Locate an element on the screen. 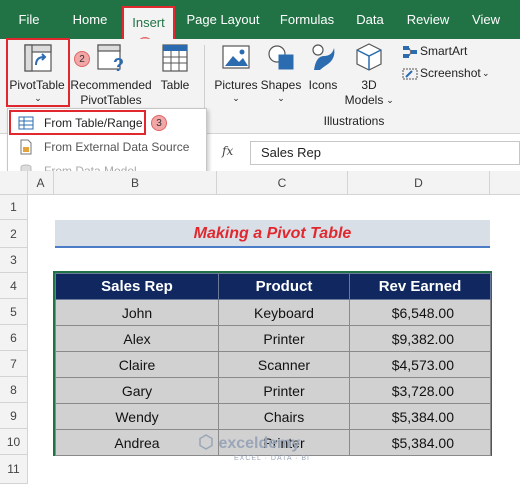  menu-item-label: From External Data Source is located at coordinates (117, 147).